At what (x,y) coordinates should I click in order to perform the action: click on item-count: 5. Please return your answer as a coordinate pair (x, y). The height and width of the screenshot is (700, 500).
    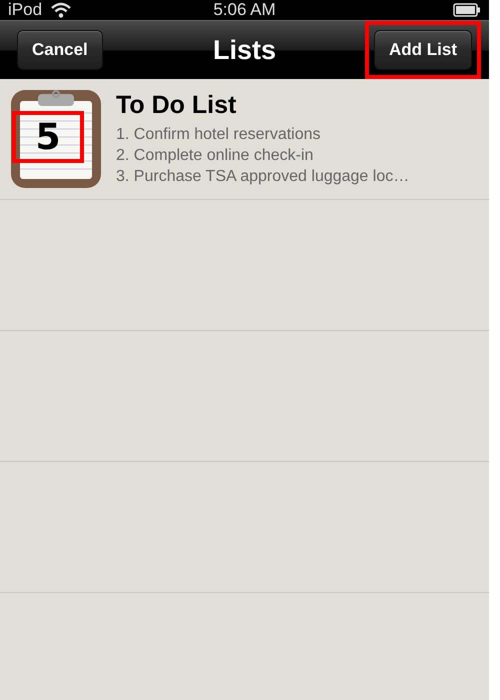
    Looking at the image, I should click on (48, 137).